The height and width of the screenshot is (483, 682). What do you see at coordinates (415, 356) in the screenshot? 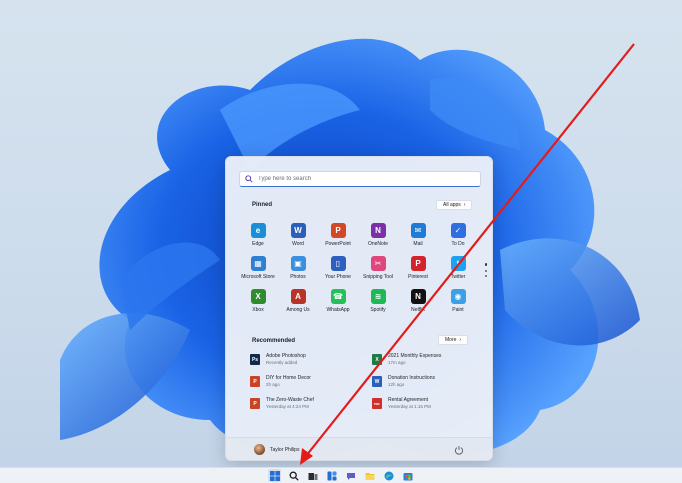
I see `recommended-item-title: 2021 Monthly Expenses` at bounding box center [415, 356].